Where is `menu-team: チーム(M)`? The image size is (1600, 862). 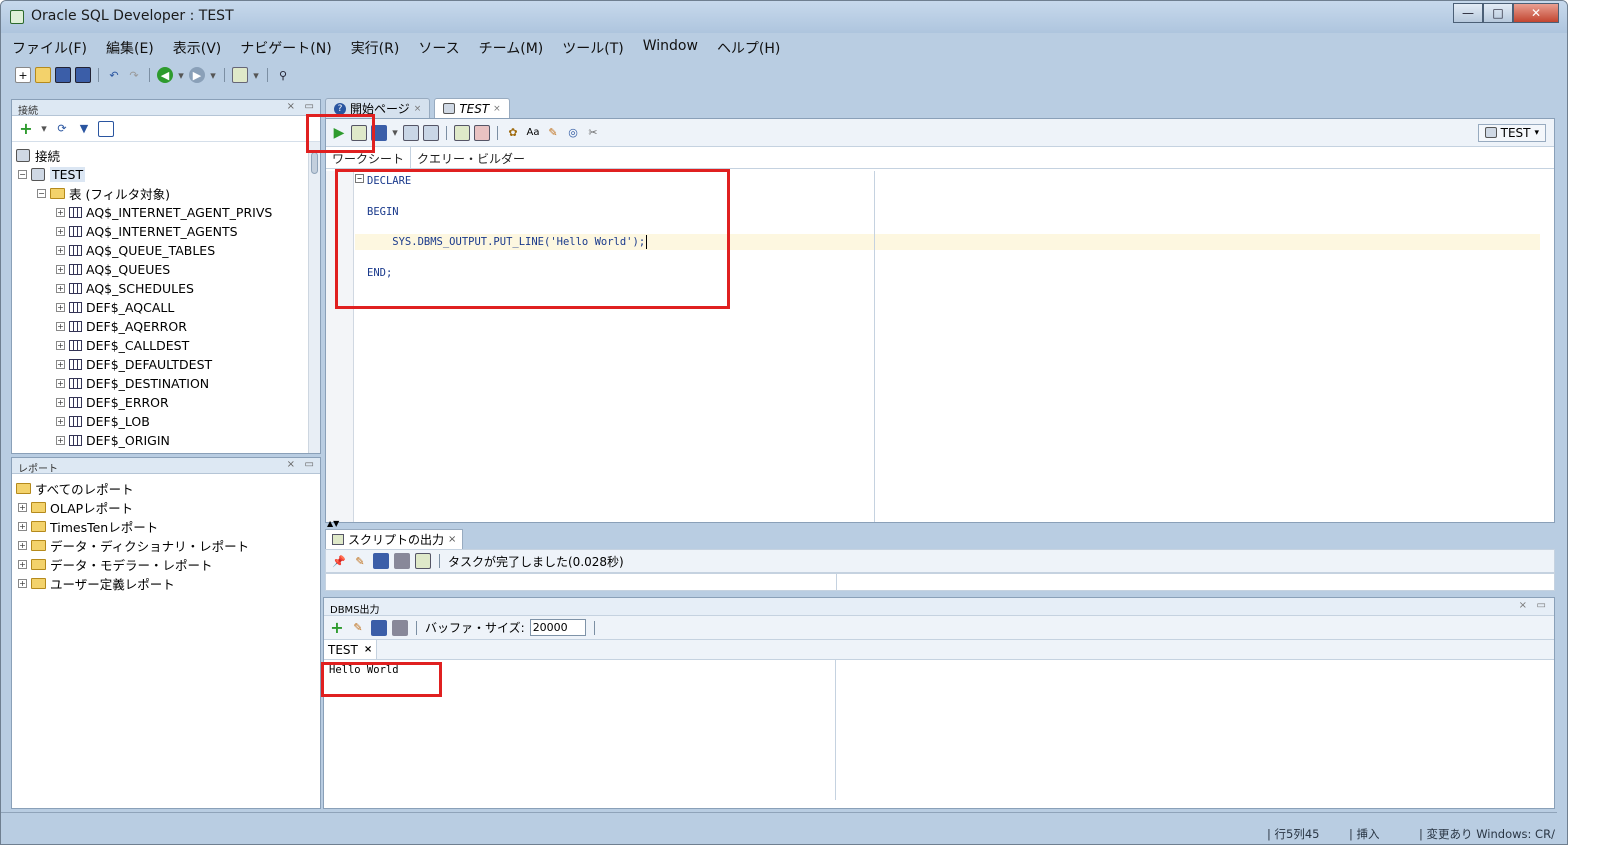 menu-team: チーム(M) is located at coordinates (511, 48).